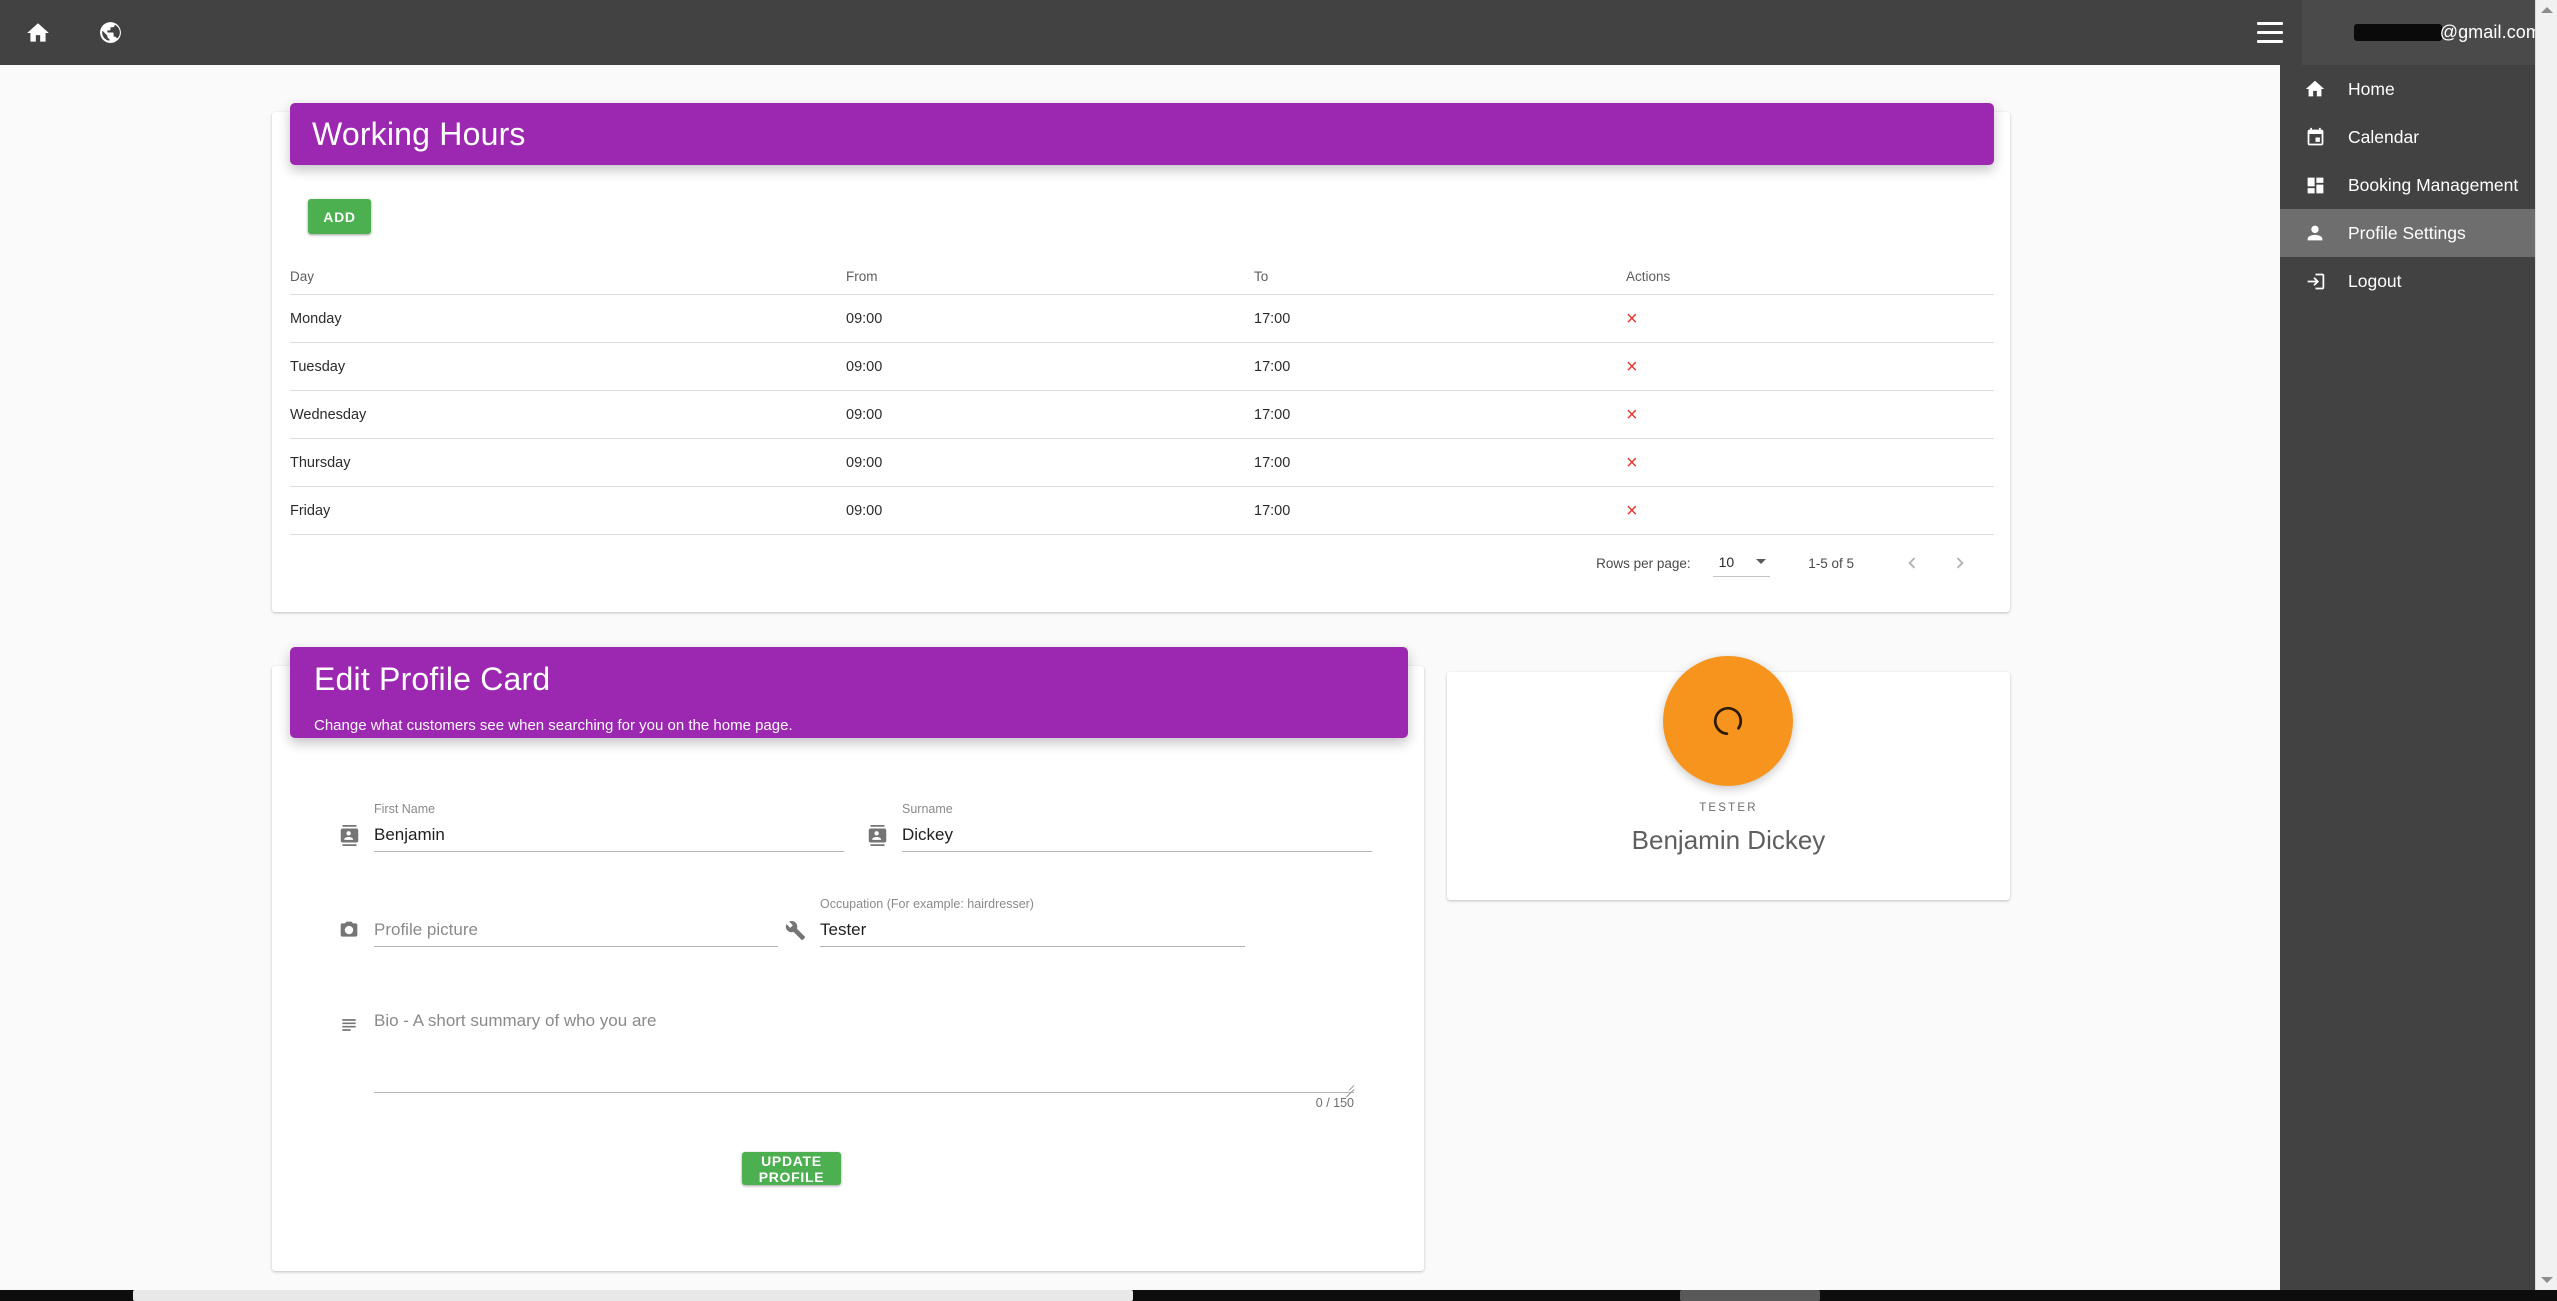 The height and width of the screenshot is (1301, 2557). Describe the element at coordinates (1726, 561) in the screenshot. I see `rows-per-page-value: 10` at that location.